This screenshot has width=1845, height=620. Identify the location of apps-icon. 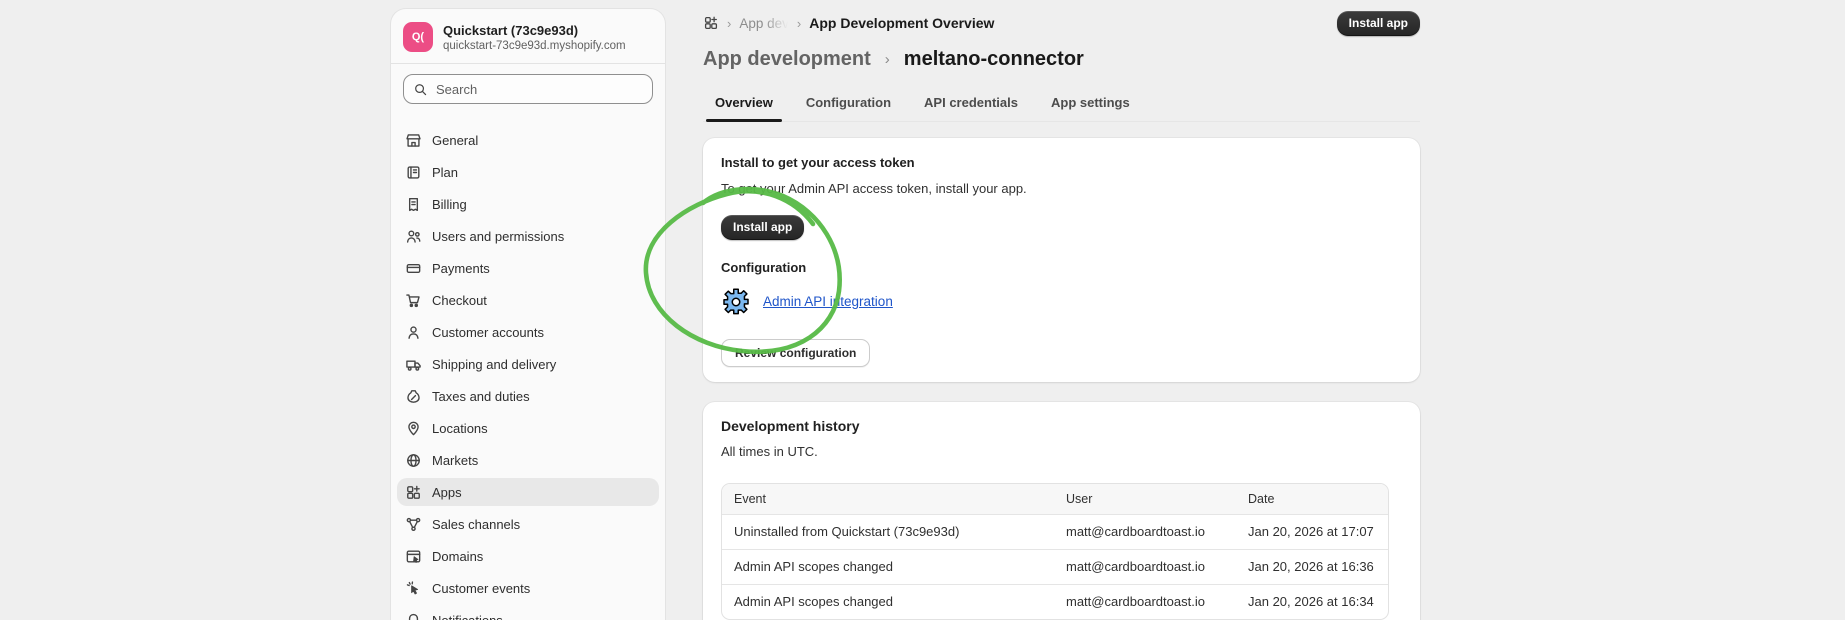
(413, 492).